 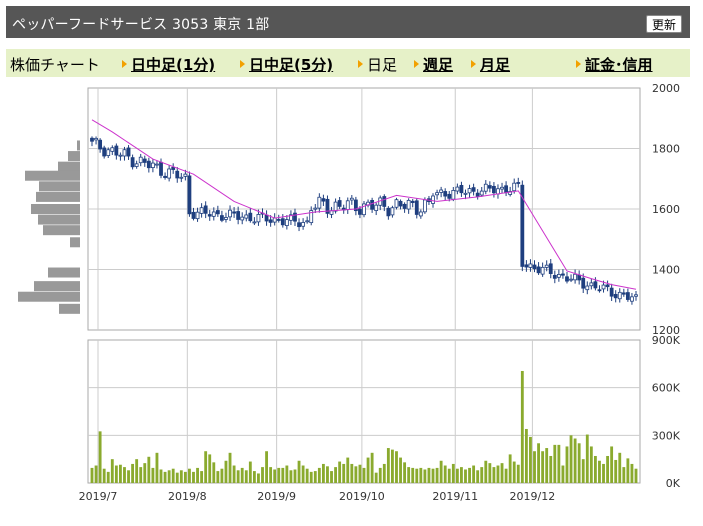 I want to click on y-tick-label: 1800, so click(x=666, y=149).